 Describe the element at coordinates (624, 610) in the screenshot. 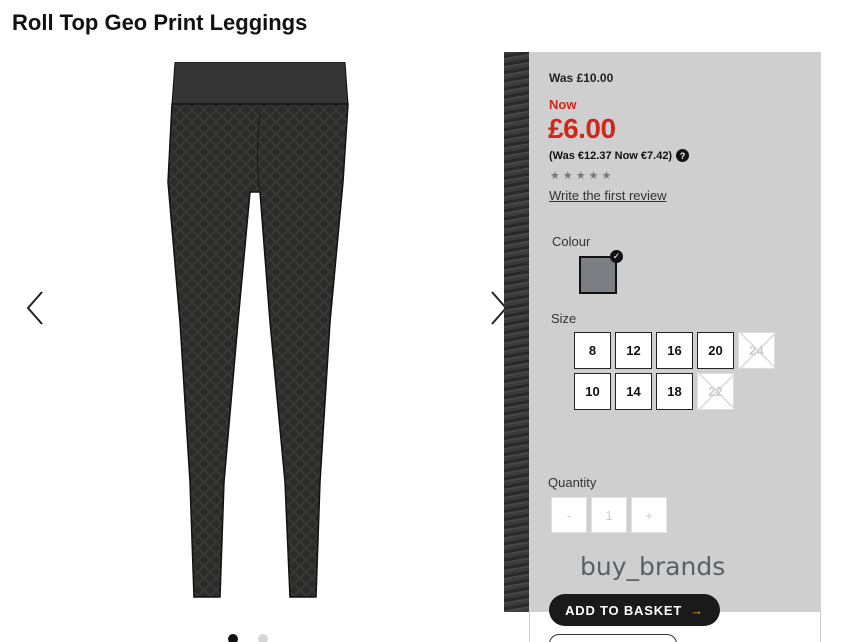

I see `add-to-basket-label: ADD TO BASKET` at that location.